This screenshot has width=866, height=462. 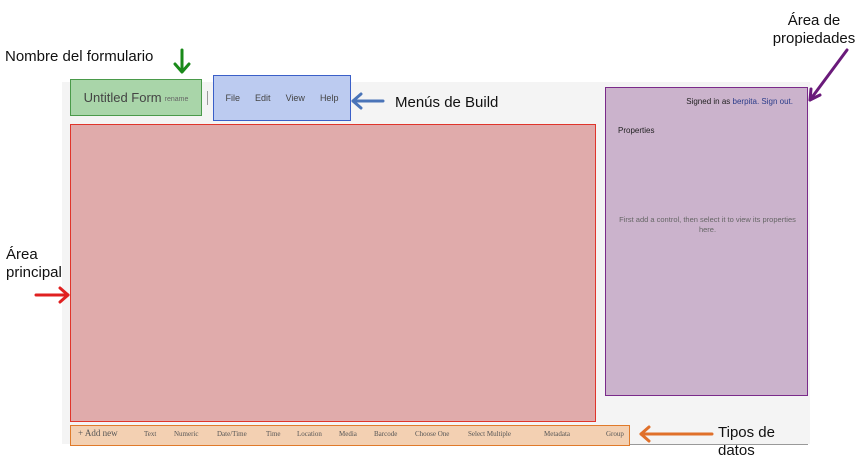 What do you see at coordinates (368, 101) in the screenshot?
I see `blue-left-arrow-icon` at bounding box center [368, 101].